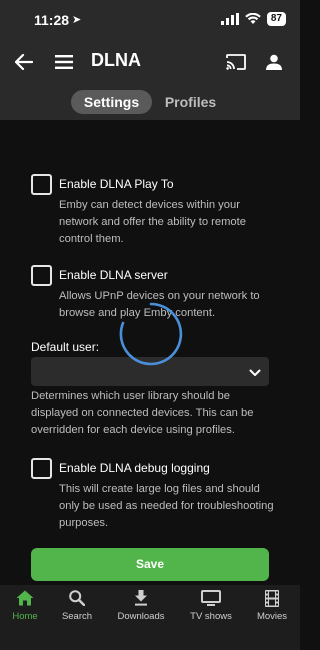 This screenshot has height=650, width=320. What do you see at coordinates (113, 275) in the screenshot?
I see `server-label: Enable DLNA server` at bounding box center [113, 275].